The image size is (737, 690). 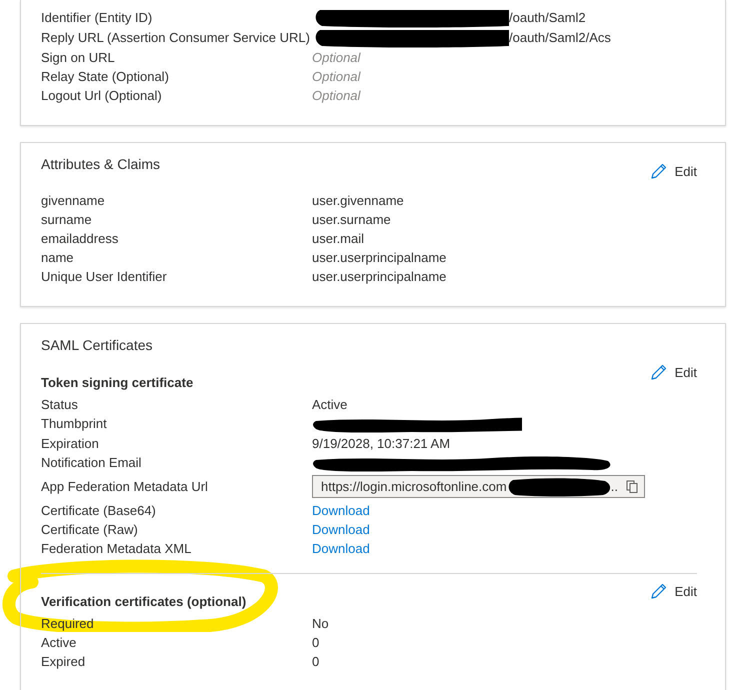 What do you see at coordinates (351, 220) in the screenshot?
I see `field-value: user.surname` at bounding box center [351, 220].